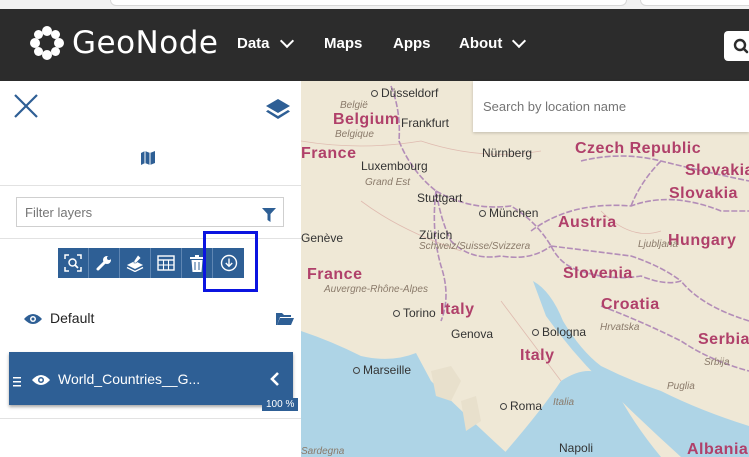  Describe the element at coordinates (376, 289) in the screenshot. I see `region-label: Auvergne-Rhône-Alpes` at that location.